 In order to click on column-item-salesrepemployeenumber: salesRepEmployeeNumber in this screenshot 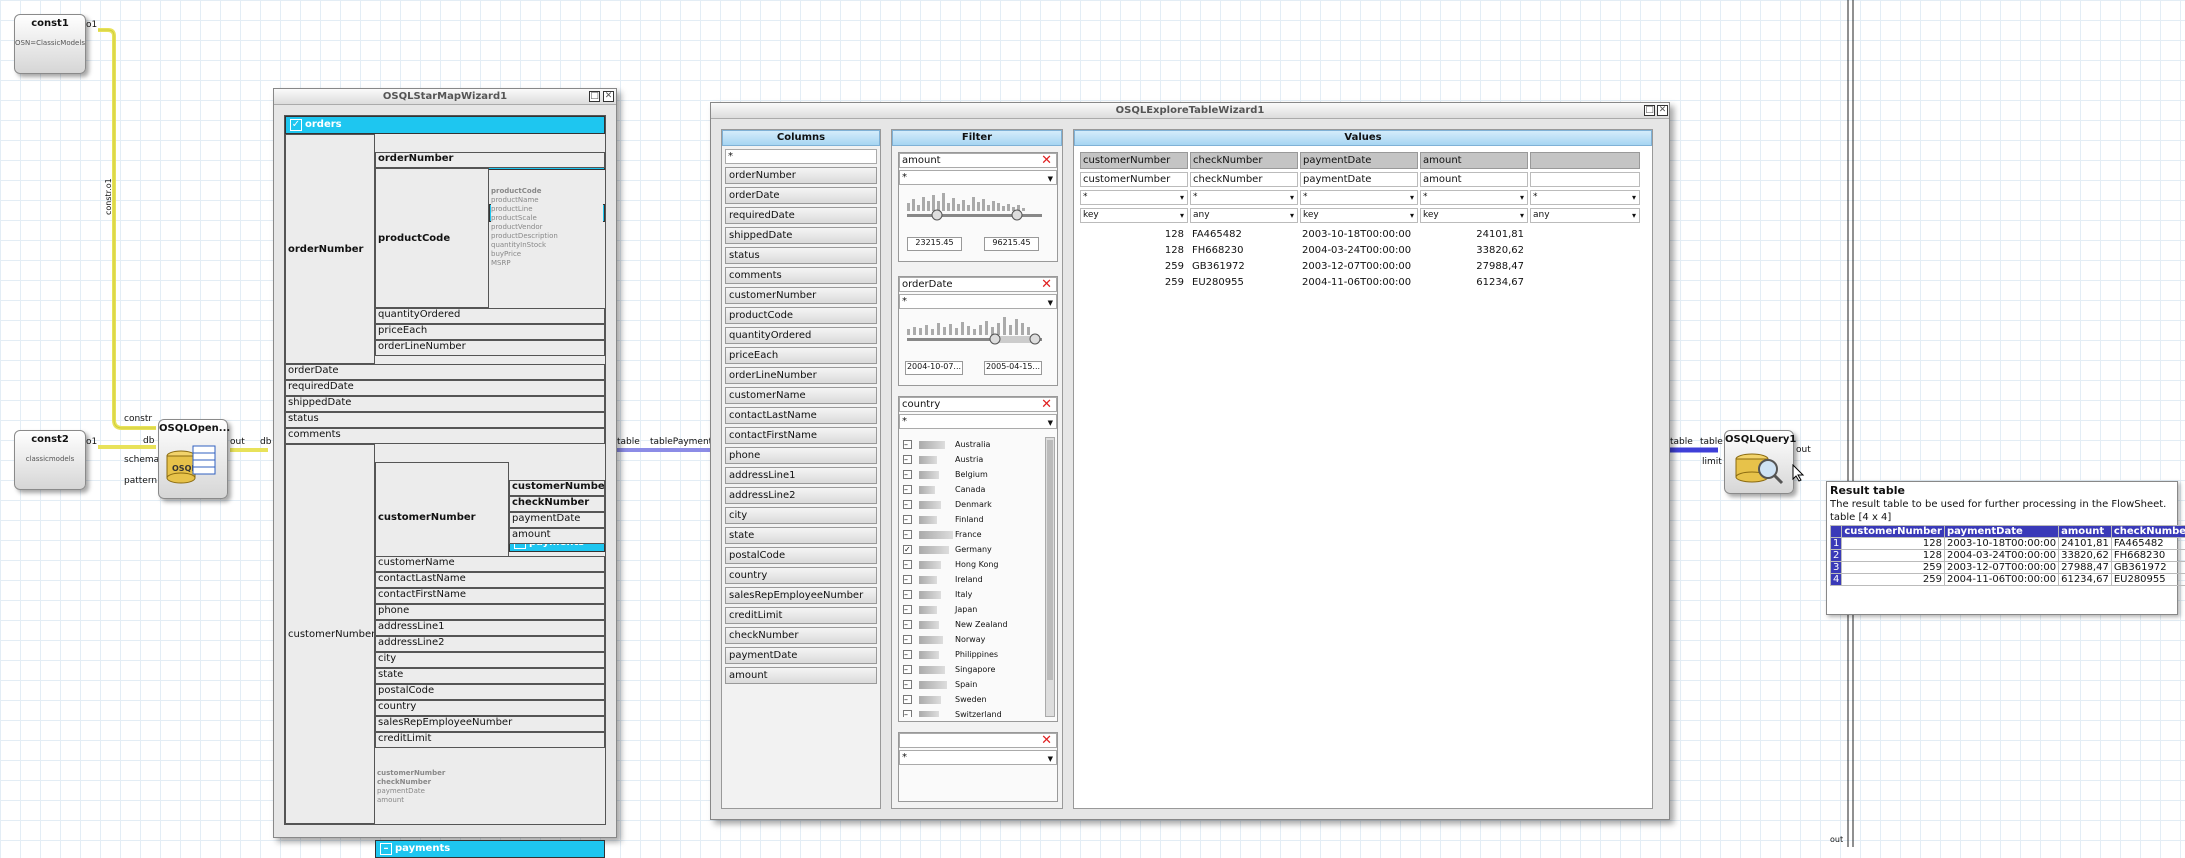, I will do `click(801, 595)`.